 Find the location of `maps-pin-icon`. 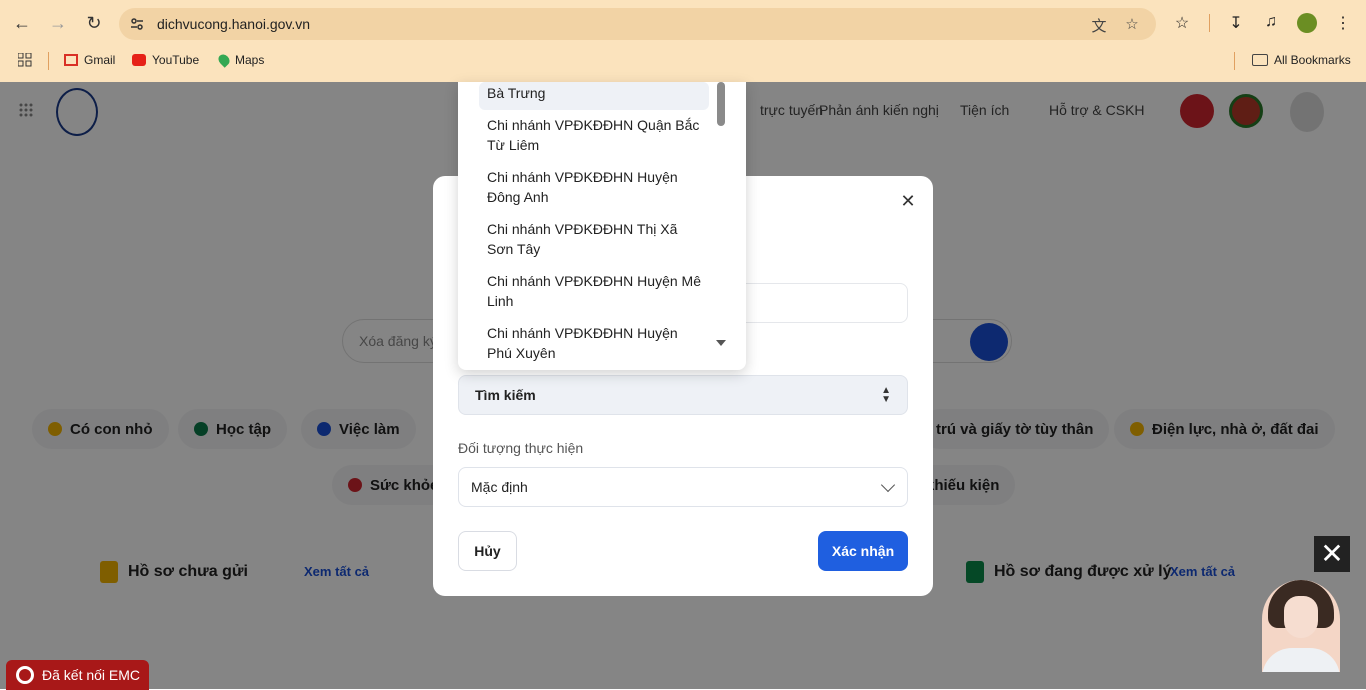

maps-pin-icon is located at coordinates (224, 60).